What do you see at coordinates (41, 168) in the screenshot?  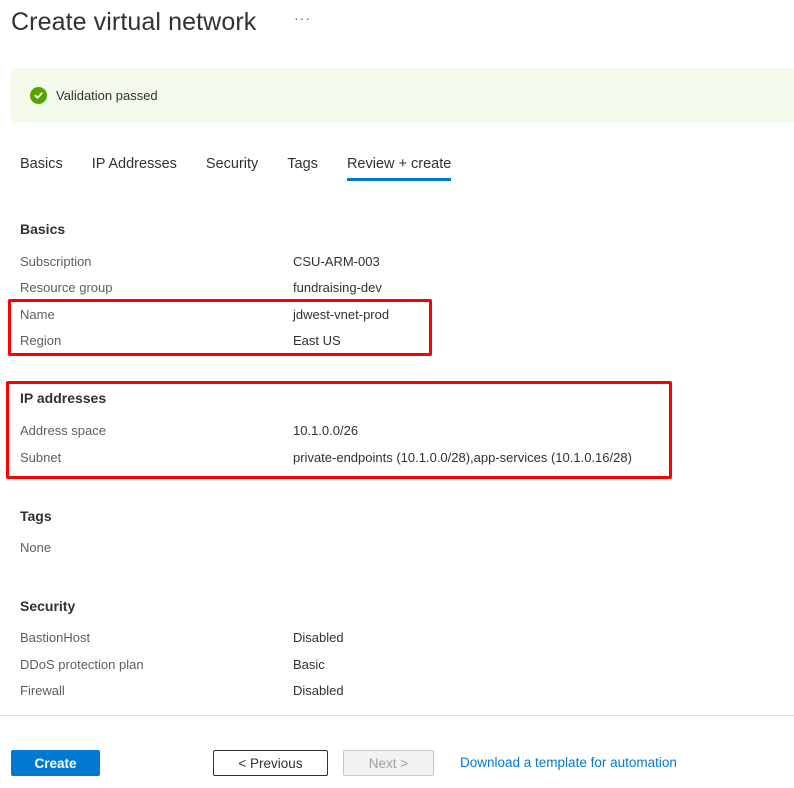 I see `tab-basics: Basics` at bounding box center [41, 168].